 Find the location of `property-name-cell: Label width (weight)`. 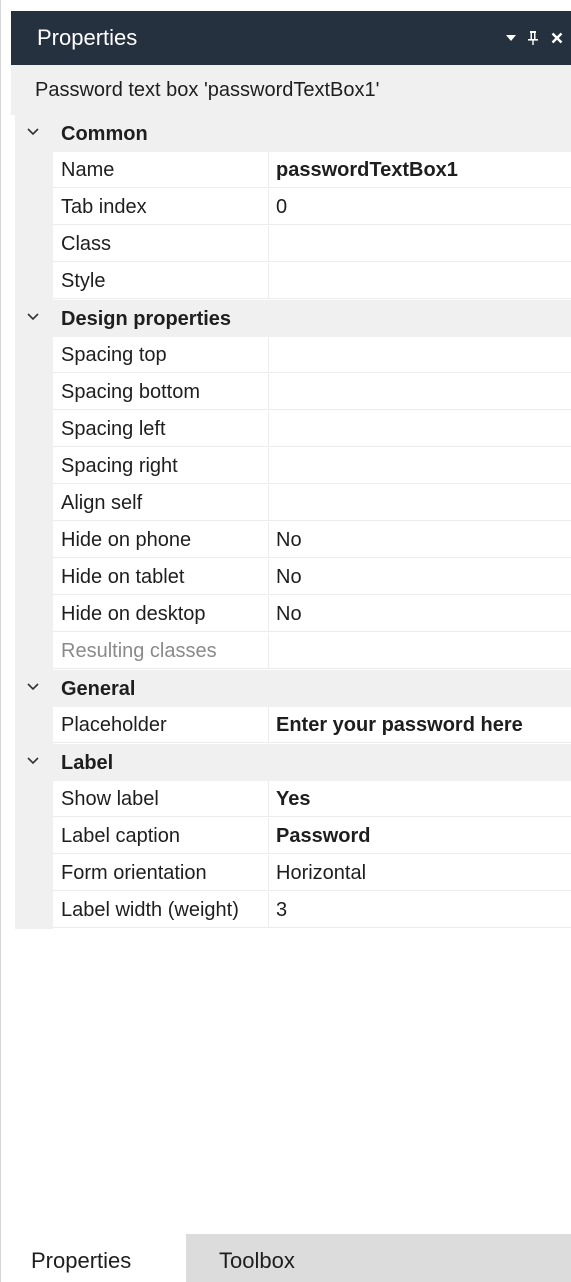

property-name-cell: Label width (weight) is located at coordinates (161, 910).